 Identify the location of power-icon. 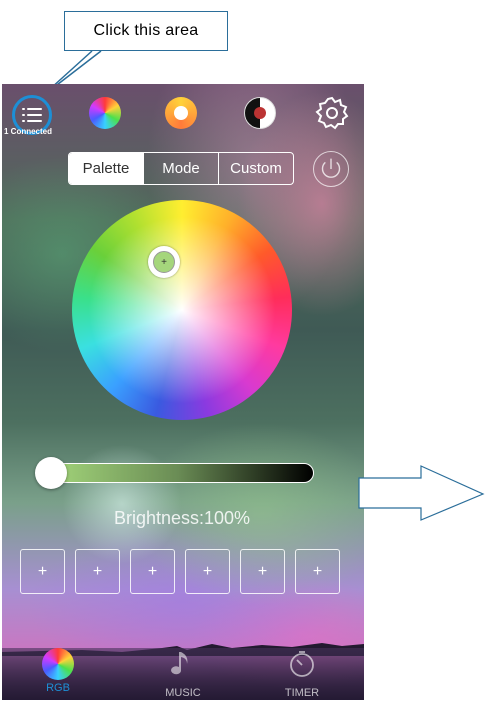
(331, 169).